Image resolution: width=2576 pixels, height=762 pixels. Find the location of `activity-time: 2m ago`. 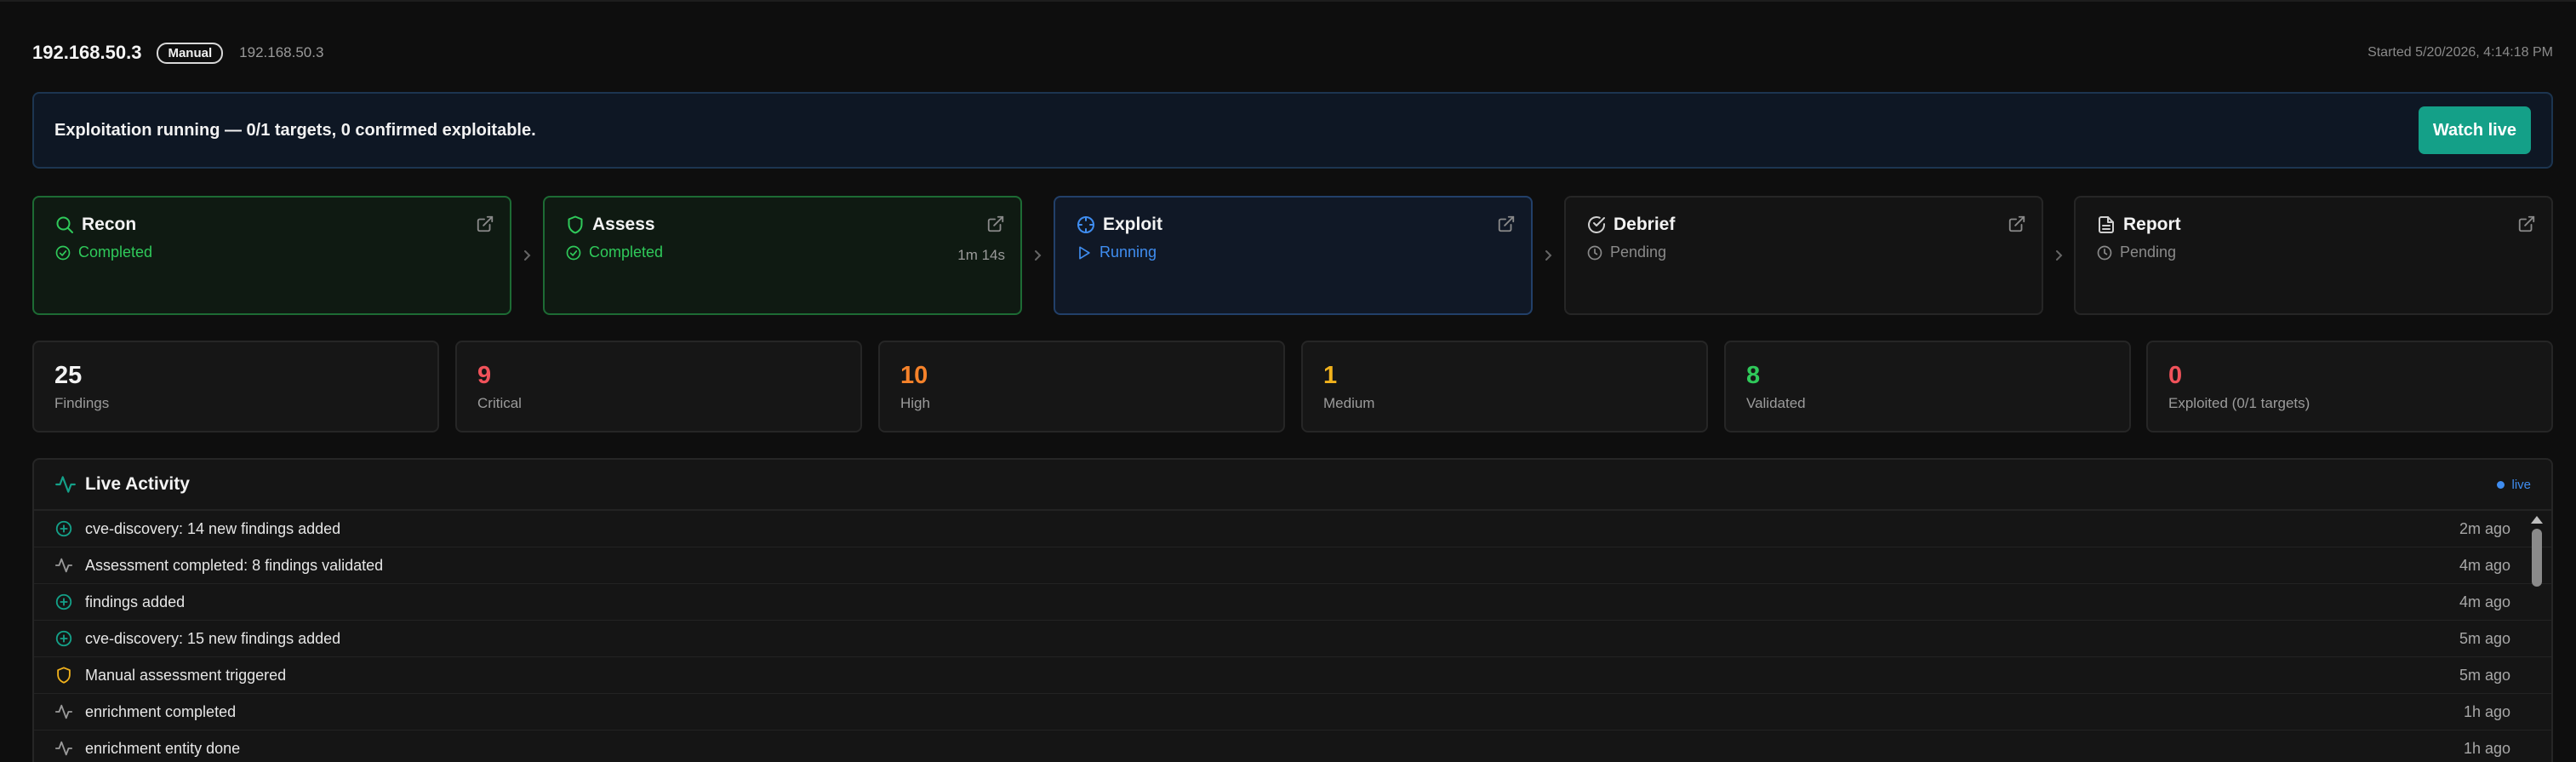

activity-time: 2m ago is located at coordinates (2484, 528).